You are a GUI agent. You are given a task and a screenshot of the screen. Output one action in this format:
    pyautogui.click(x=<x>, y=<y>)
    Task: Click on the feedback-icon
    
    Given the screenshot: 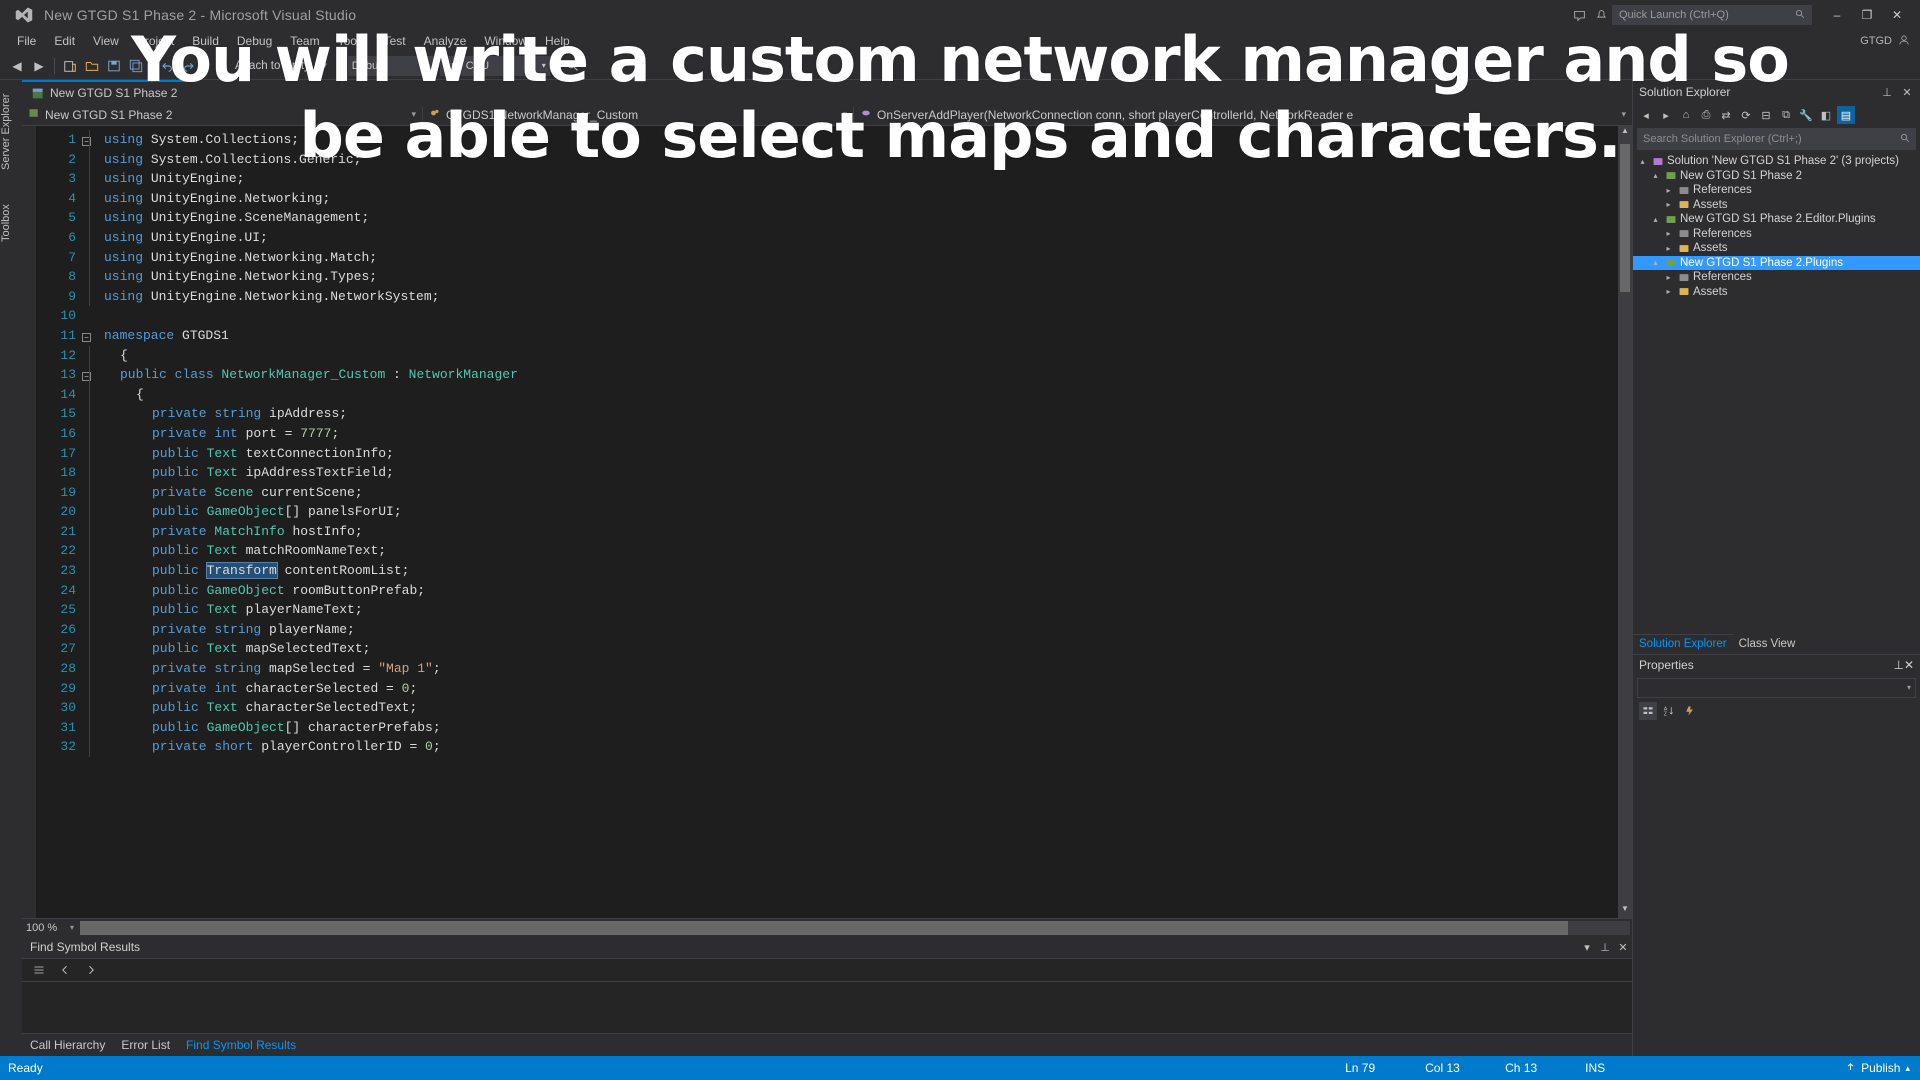 What is the action you would take?
    pyautogui.click(x=1579, y=15)
    